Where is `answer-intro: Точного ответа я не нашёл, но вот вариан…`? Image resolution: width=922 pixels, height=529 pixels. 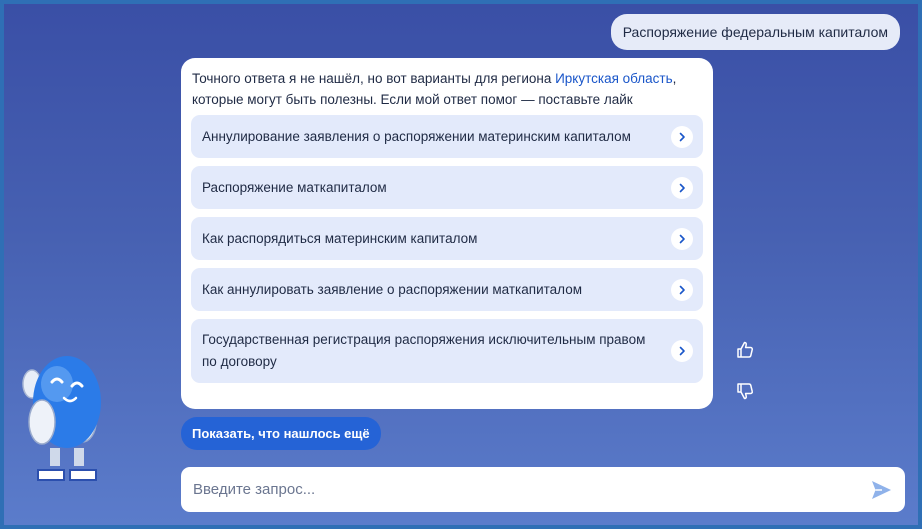 answer-intro: Точного ответа я не нашёл, но вот вариан… is located at coordinates (447, 89).